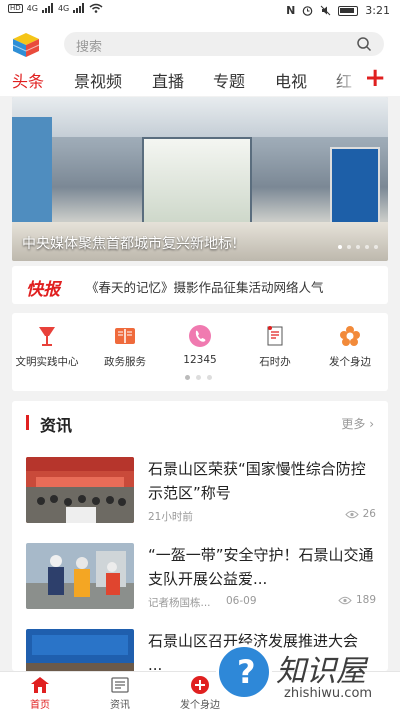 The width and height of the screenshot is (400, 711). What do you see at coordinates (63, 8) in the screenshot?
I see `signal-label-2: 4G` at bounding box center [63, 8].